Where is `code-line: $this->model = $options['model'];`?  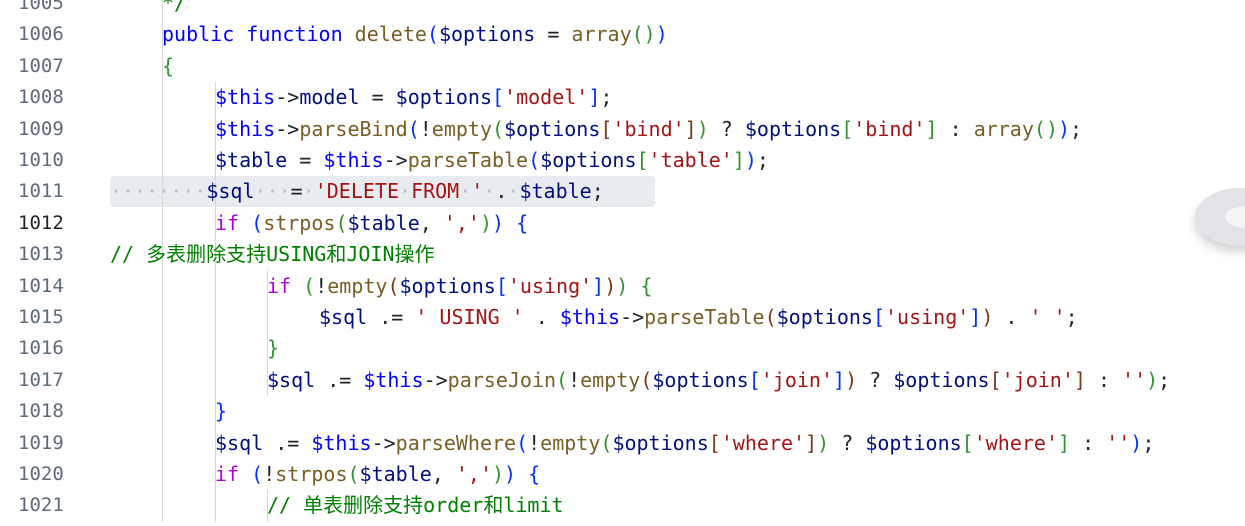 code-line: $this->model = $options['model']; is located at coordinates (413, 97).